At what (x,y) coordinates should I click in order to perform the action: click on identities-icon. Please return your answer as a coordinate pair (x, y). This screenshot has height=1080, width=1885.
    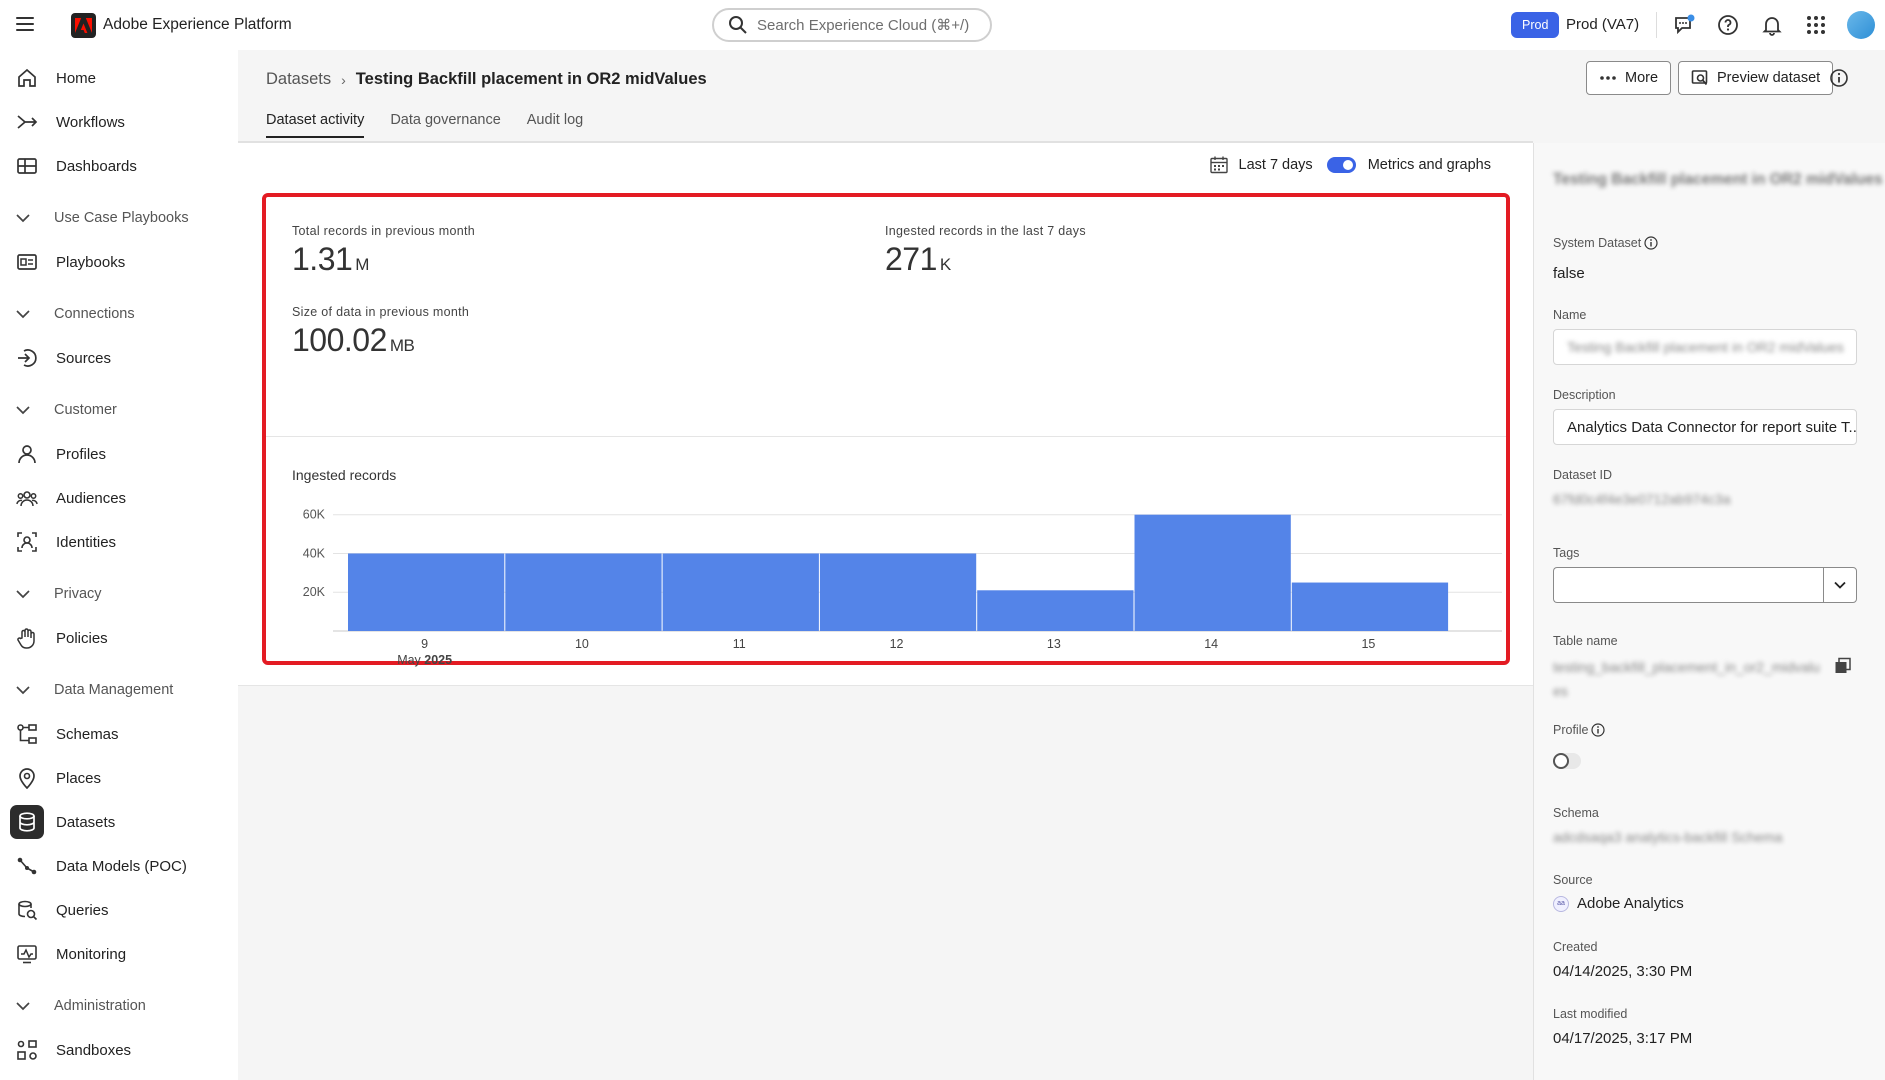
    Looking at the image, I should click on (27, 542).